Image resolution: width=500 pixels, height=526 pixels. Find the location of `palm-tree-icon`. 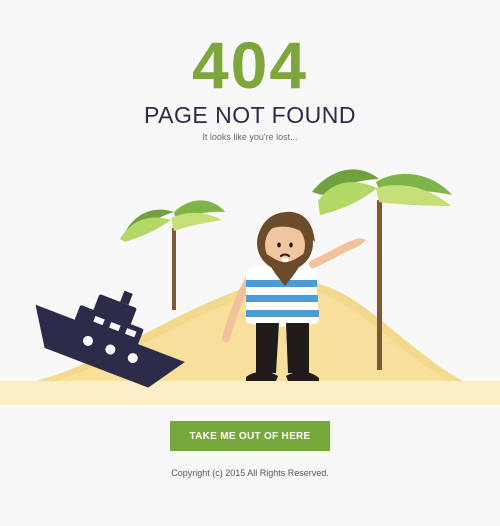

palm-tree-icon is located at coordinates (172, 255).